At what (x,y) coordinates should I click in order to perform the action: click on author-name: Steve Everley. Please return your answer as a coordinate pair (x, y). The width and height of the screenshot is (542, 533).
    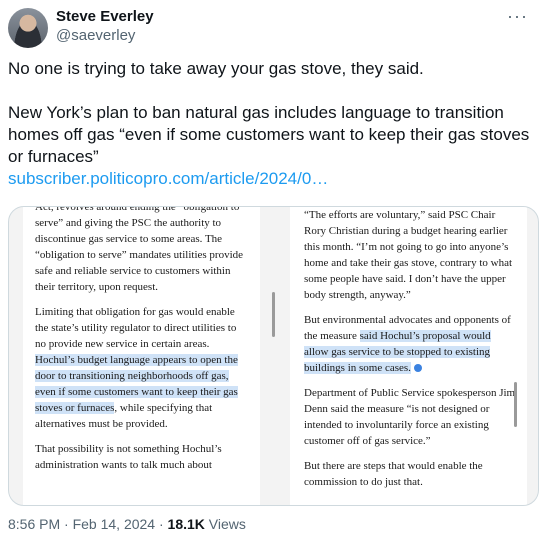
    Looking at the image, I should click on (105, 16).